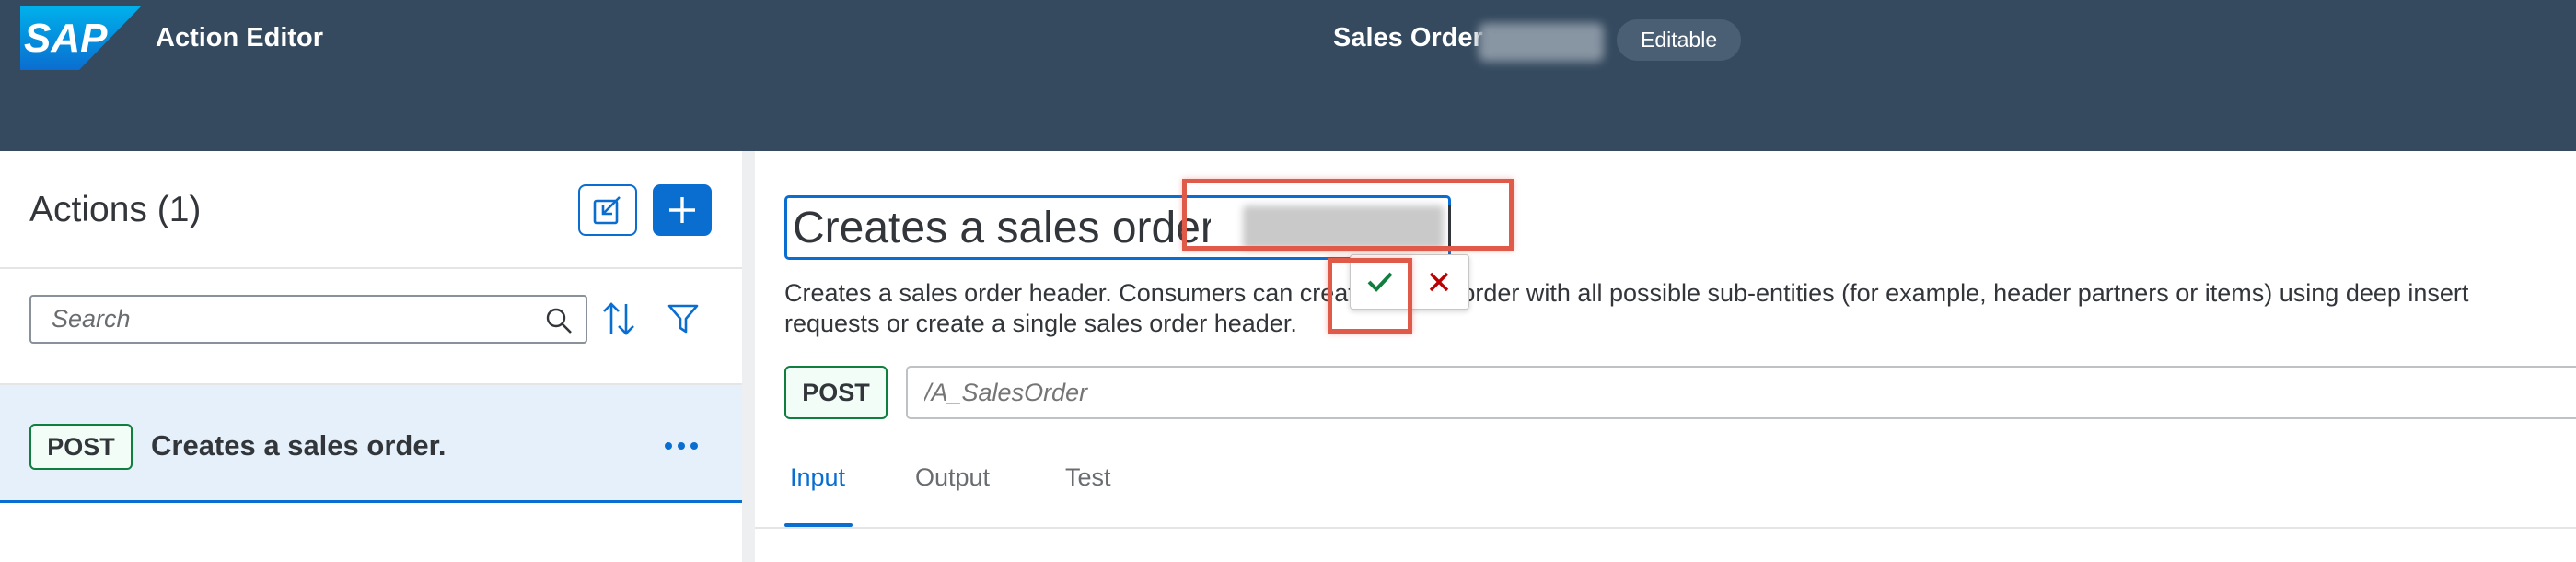  What do you see at coordinates (240, 38) in the screenshot?
I see `app-title: Action Editor` at bounding box center [240, 38].